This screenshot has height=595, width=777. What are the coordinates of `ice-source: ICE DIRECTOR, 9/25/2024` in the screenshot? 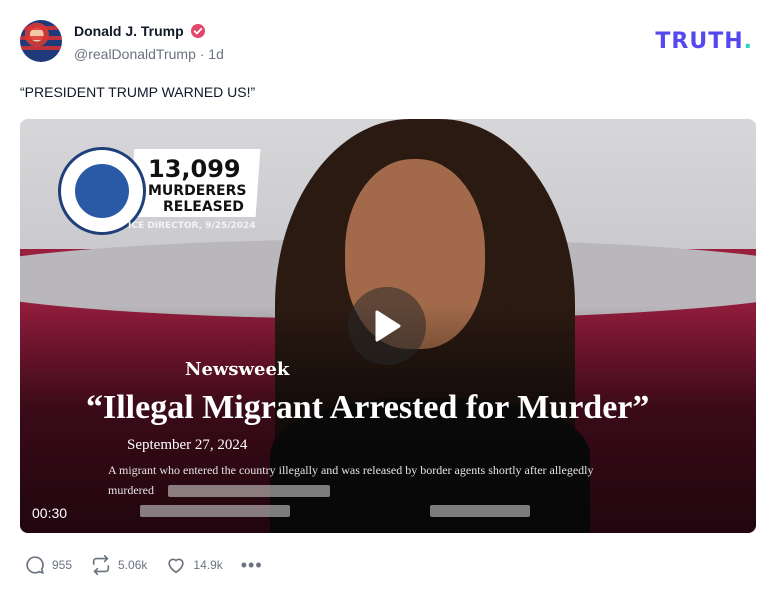 It's located at (192, 226).